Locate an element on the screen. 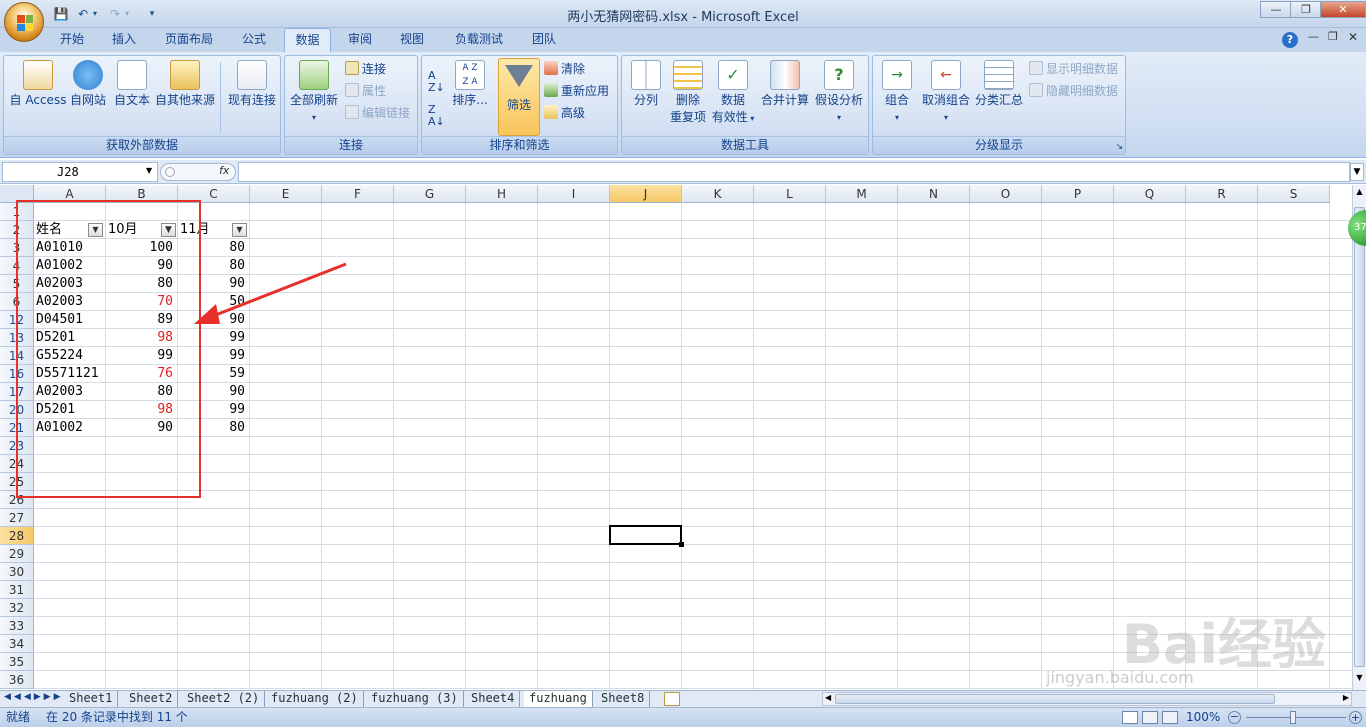  scroll-right-icon: ▶ is located at coordinates (1346, 697).